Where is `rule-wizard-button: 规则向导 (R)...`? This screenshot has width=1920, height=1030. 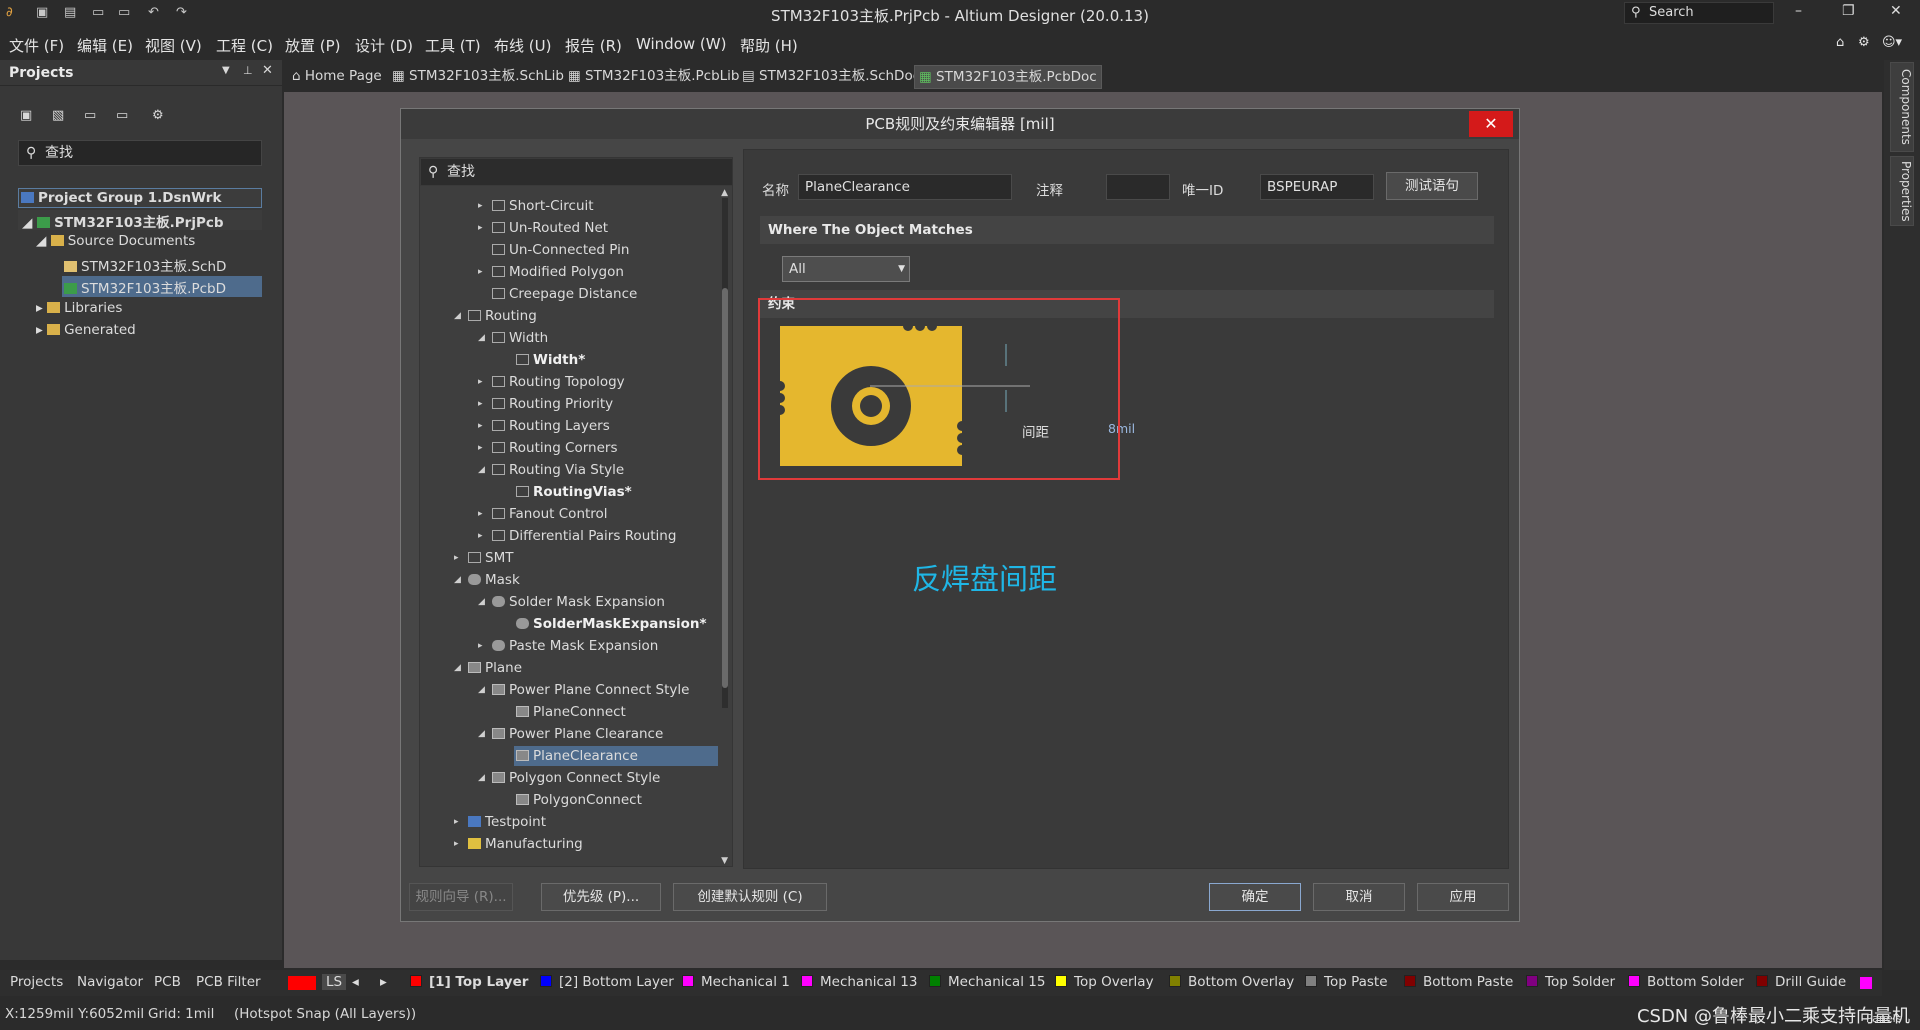 rule-wizard-button: 规则向导 (R)... is located at coordinates (461, 897).